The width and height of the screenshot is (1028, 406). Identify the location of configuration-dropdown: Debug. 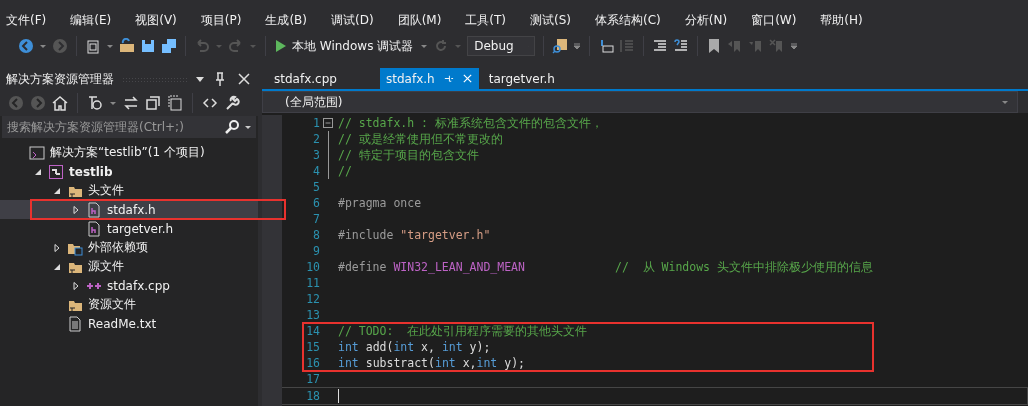
(501, 46).